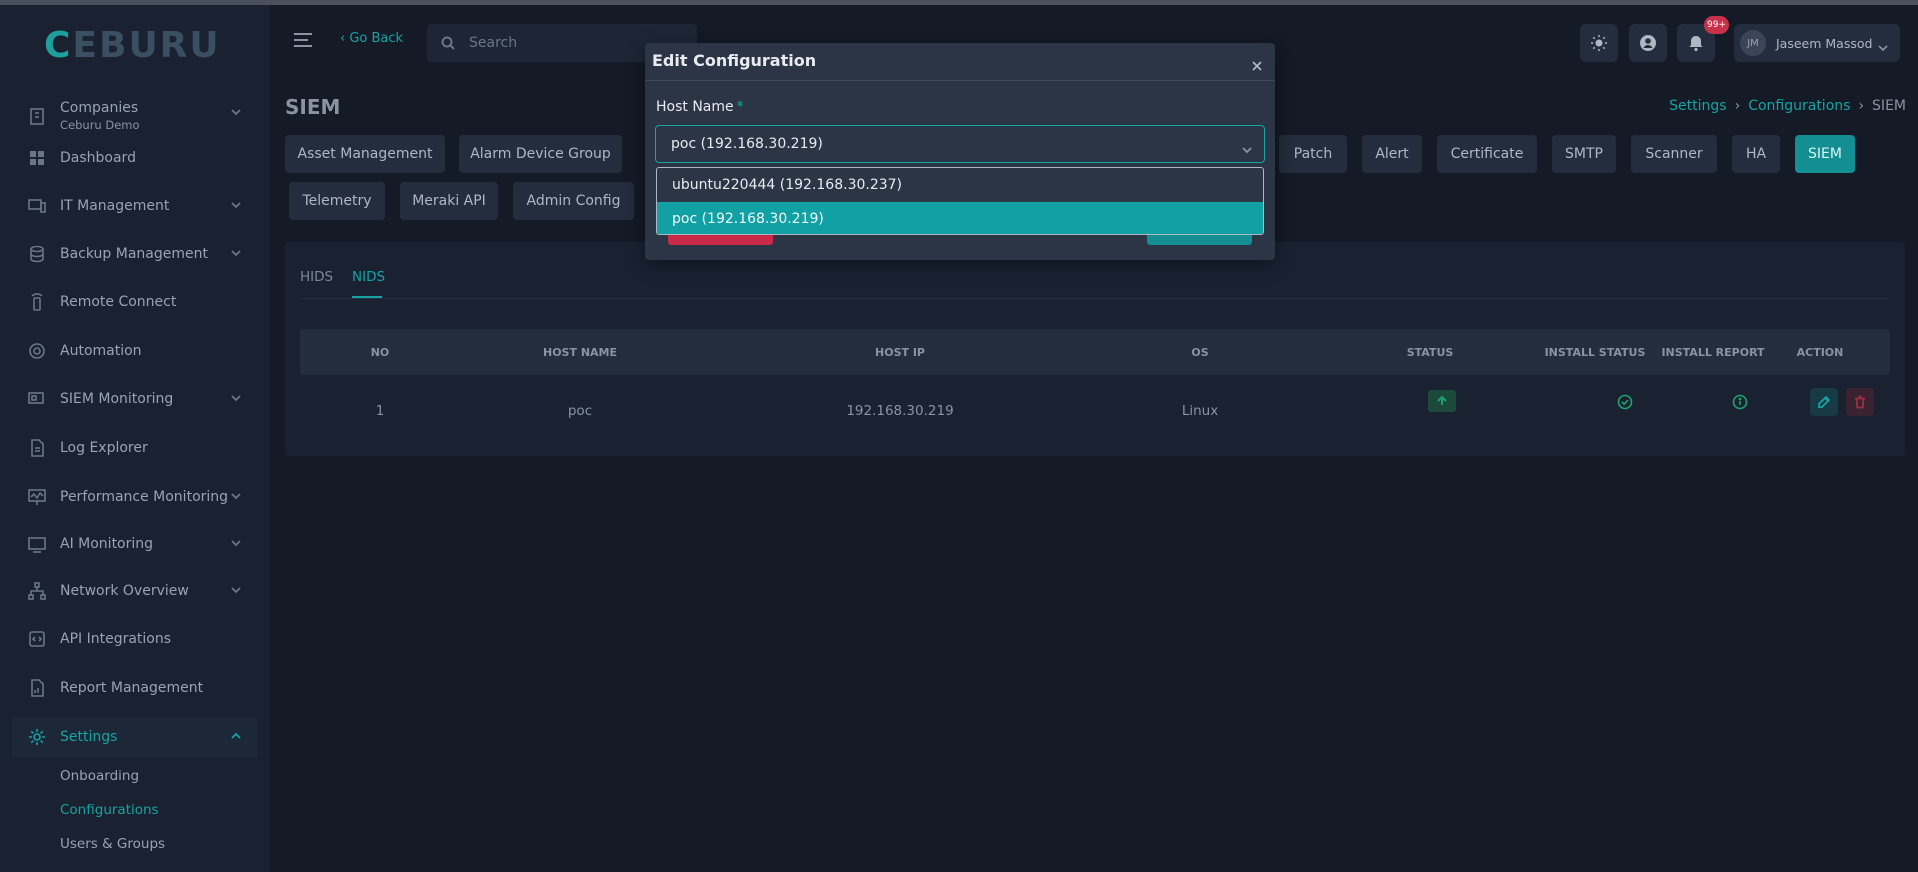 The image size is (1918, 872). Describe the element at coordinates (1595, 352) in the screenshot. I see `column-header-install-status: INSTALL STATUS` at that location.